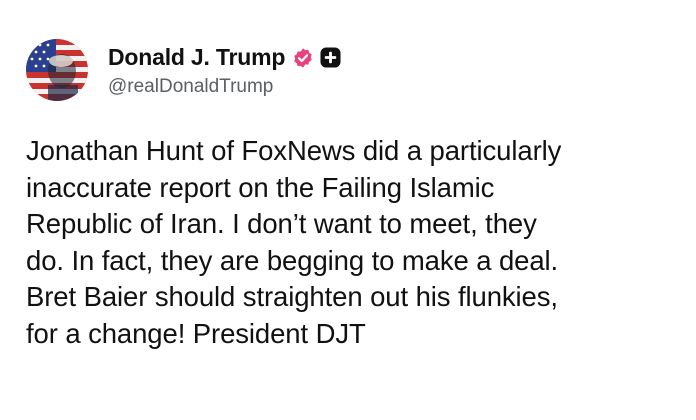  I want to click on name-row: Donald J. Trump, so click(224, 58).